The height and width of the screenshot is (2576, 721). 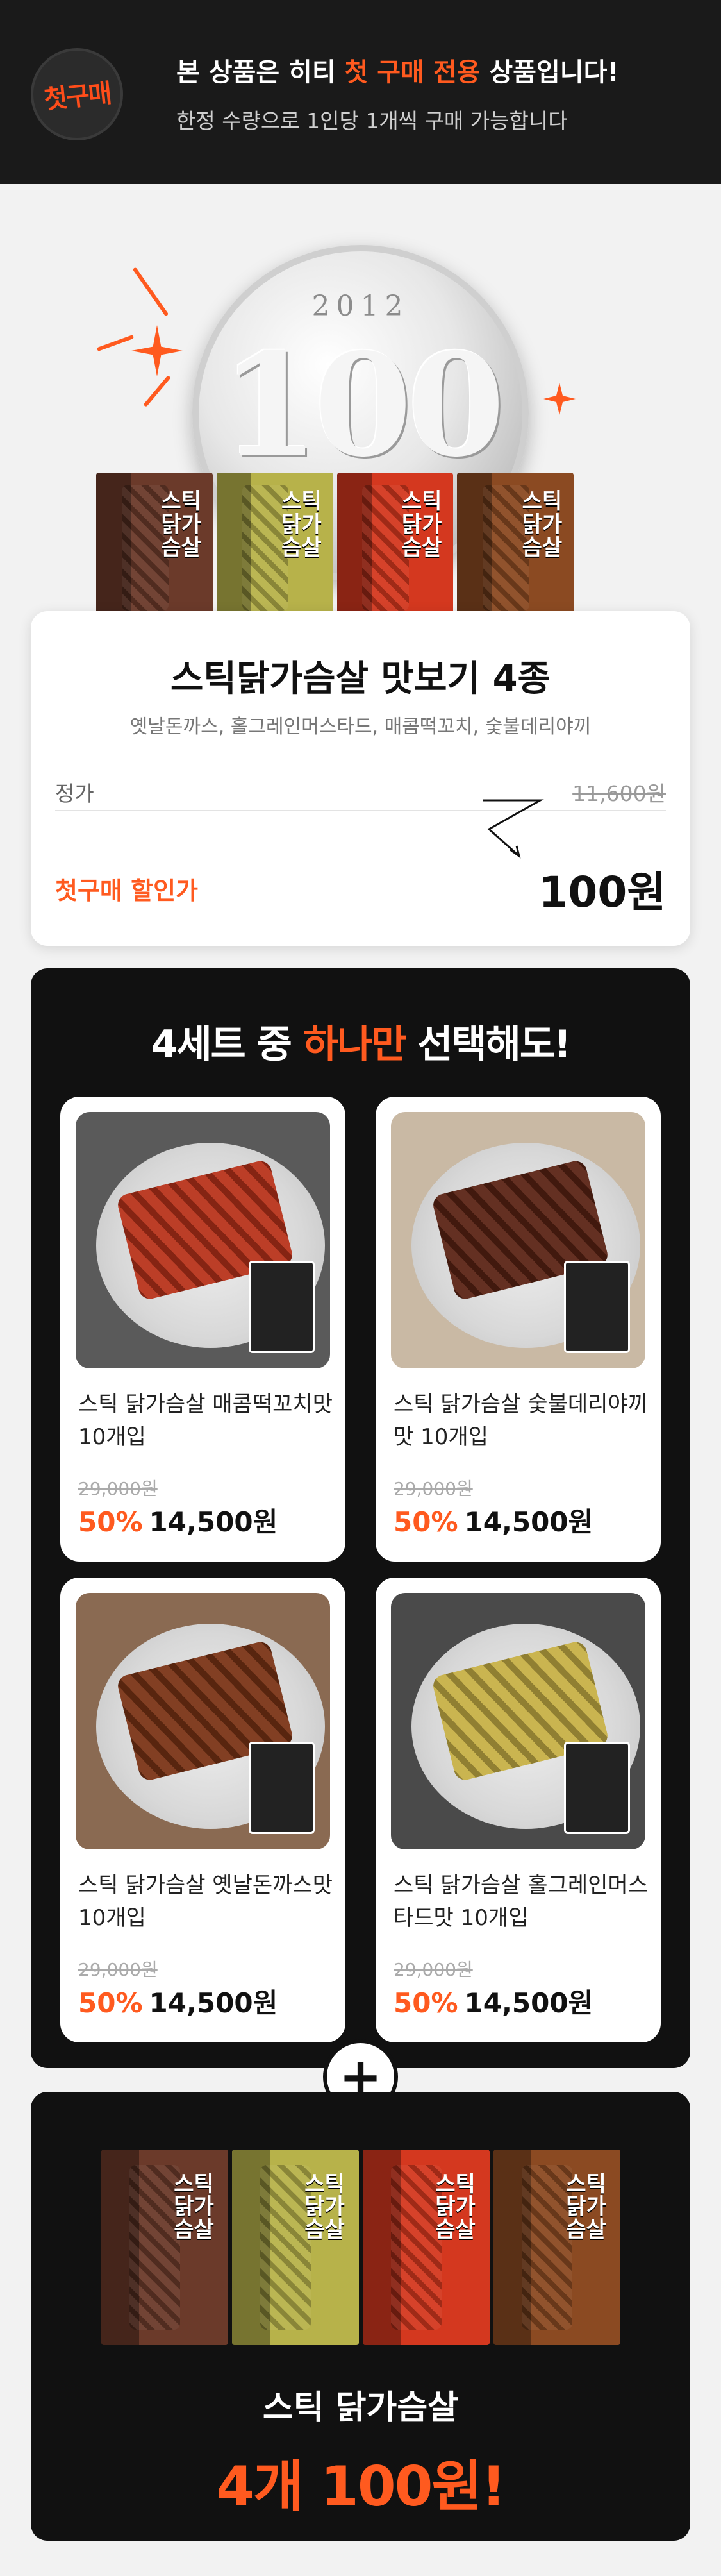 What do you see at coordinates (74, 793) in the screenshot?
I see `regular-price-label: 정가` at bounding box center [74, 793].